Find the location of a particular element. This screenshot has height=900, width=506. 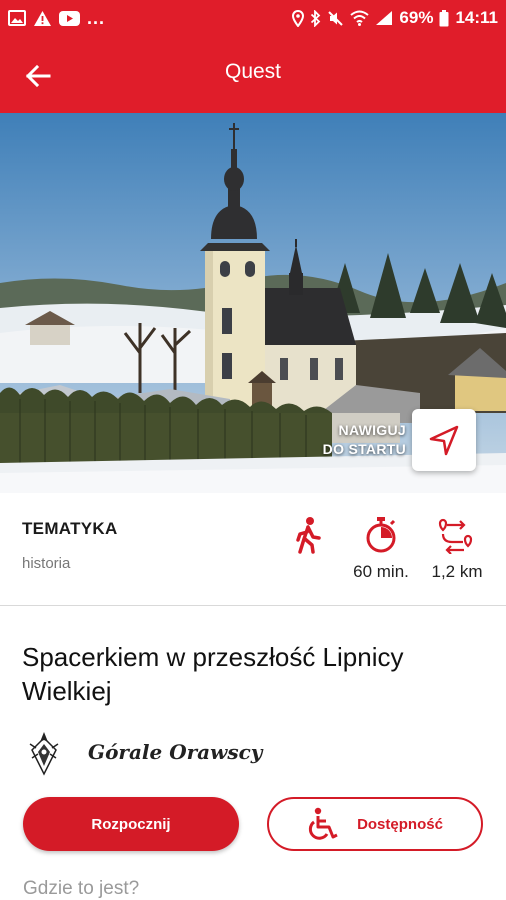

location-icon is located at coordinates (298, 18).